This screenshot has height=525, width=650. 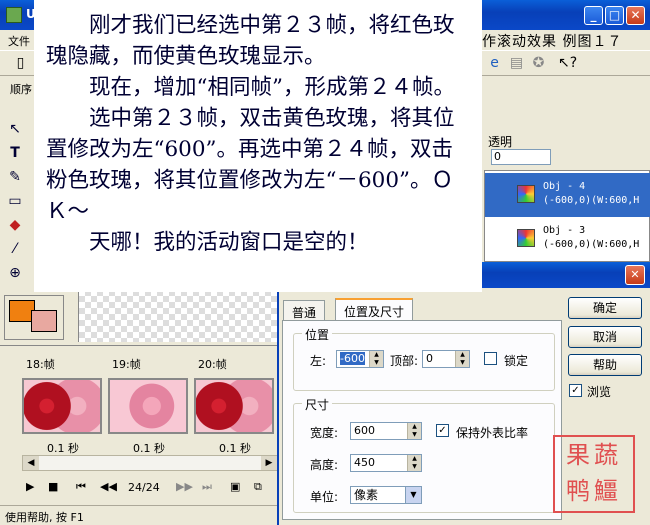 I want to click on unit-label: 单位:, so click(x=324, y=497).